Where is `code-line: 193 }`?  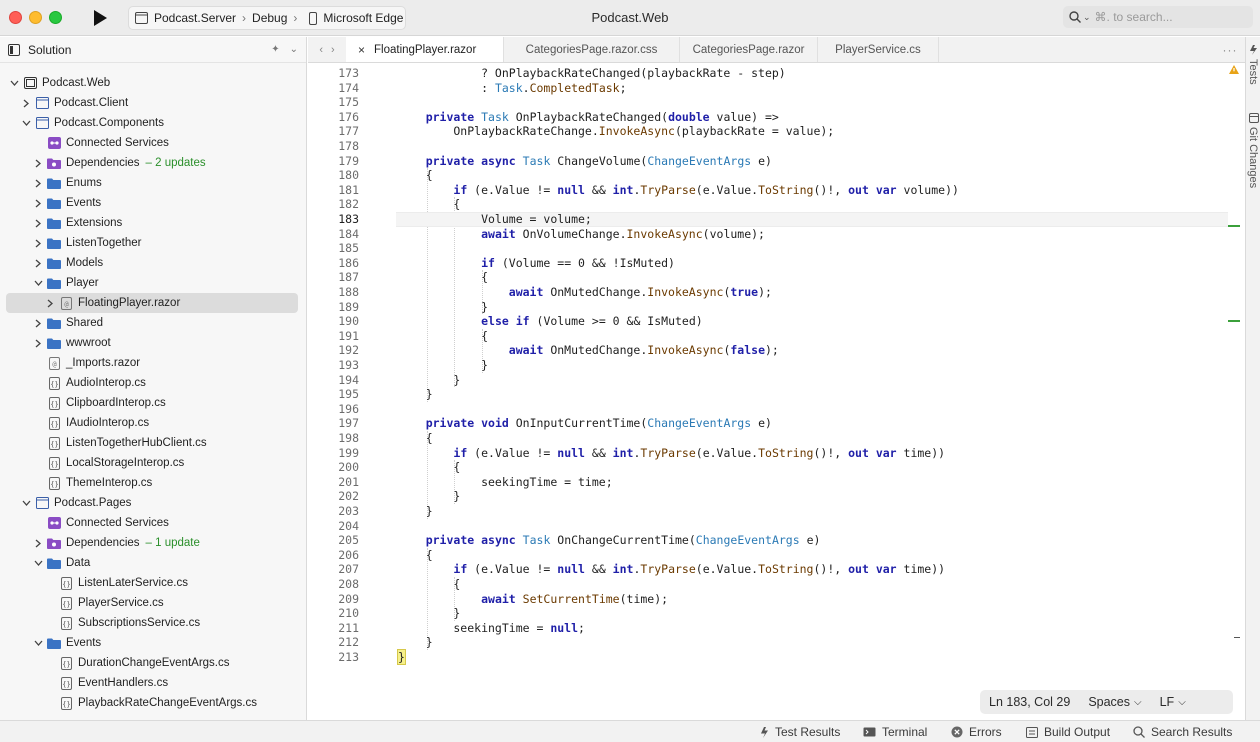
code-line: 193 } is located at coordinates (768, 365).